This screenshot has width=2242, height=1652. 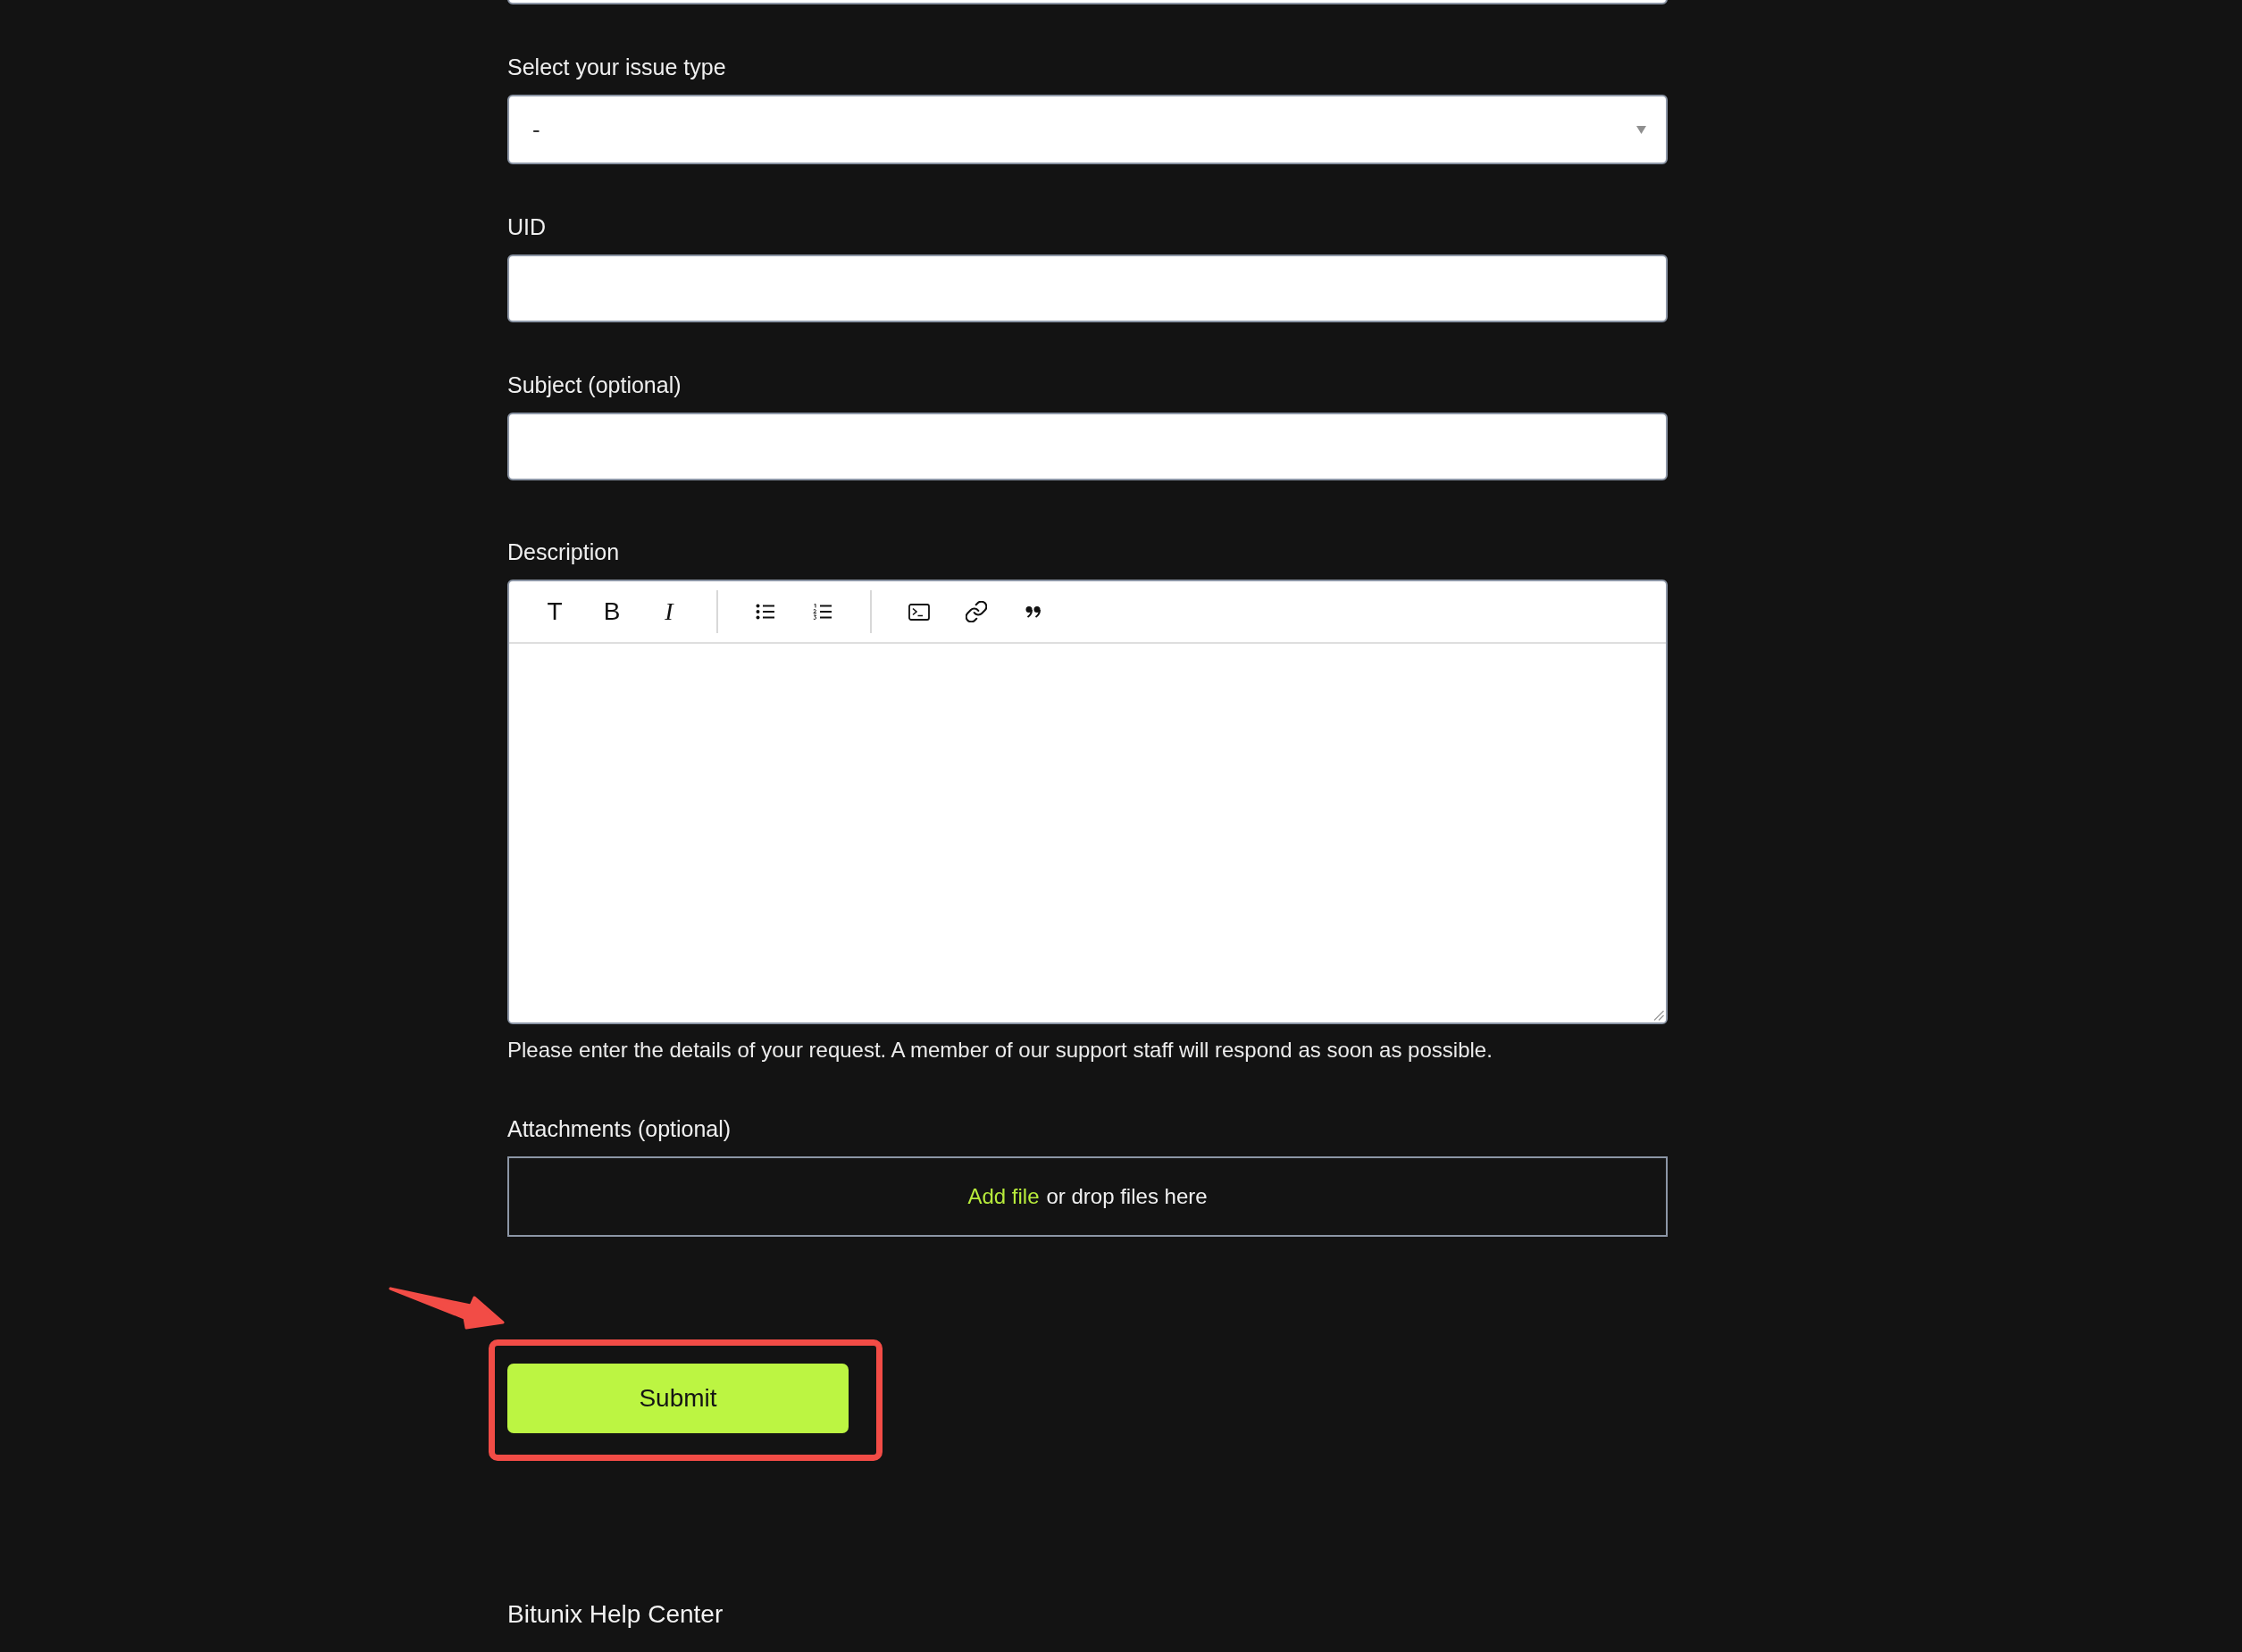 What do you see at coordinates (1641, 129) in the screenshot?
I see `caret-icon` at bounding box center [1641, 129].